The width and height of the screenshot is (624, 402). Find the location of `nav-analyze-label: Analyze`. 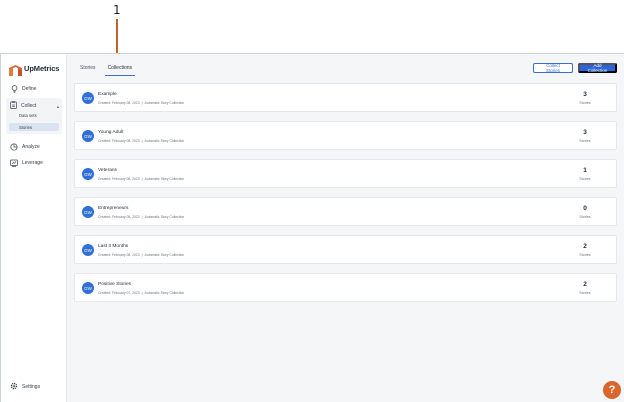

nav-analyze-label: Analyze is located at coordinates (31, 147).